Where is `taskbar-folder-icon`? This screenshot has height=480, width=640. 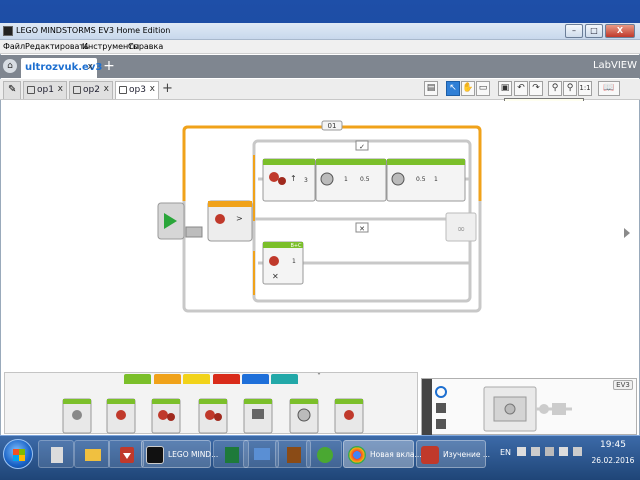 taskbar-folder-icon is located at coordinates (92, 454).